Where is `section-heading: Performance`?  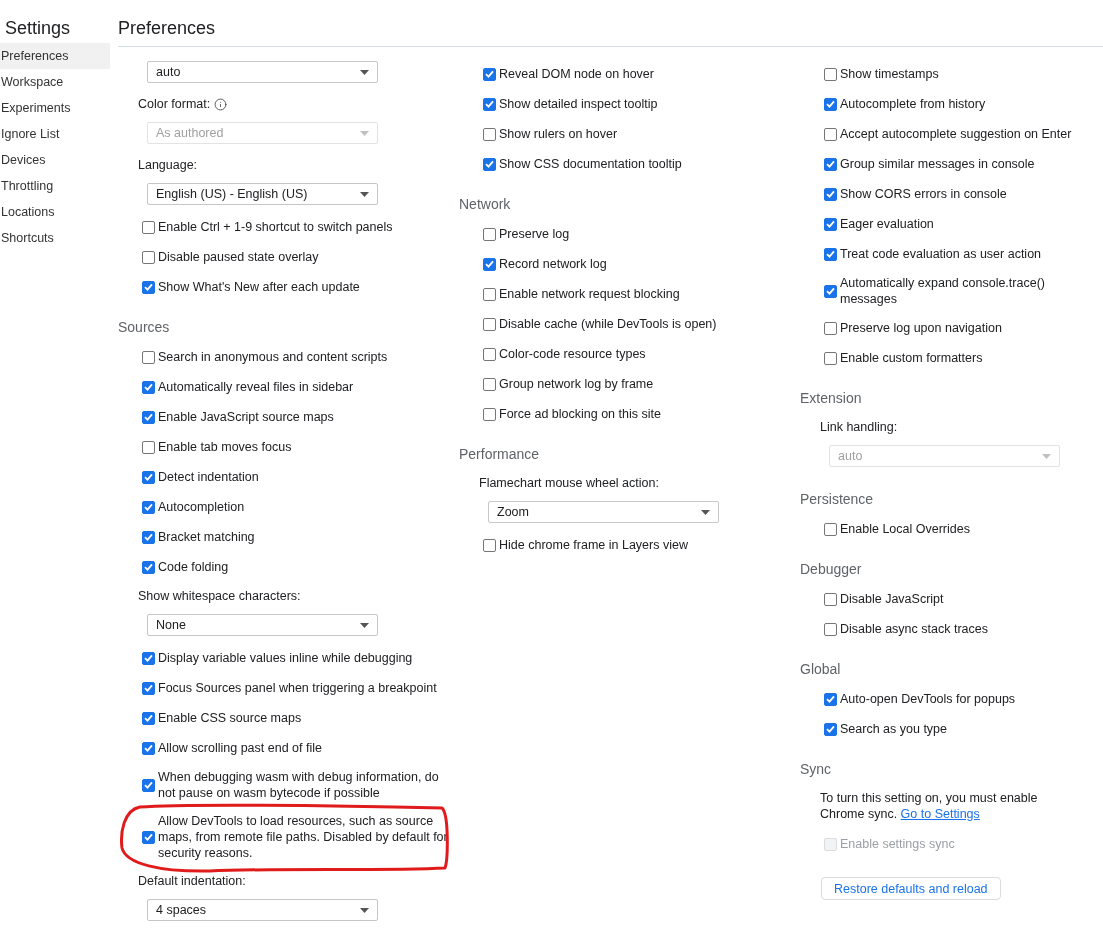
section-heading: Performance is located at coordinates (500, 454).